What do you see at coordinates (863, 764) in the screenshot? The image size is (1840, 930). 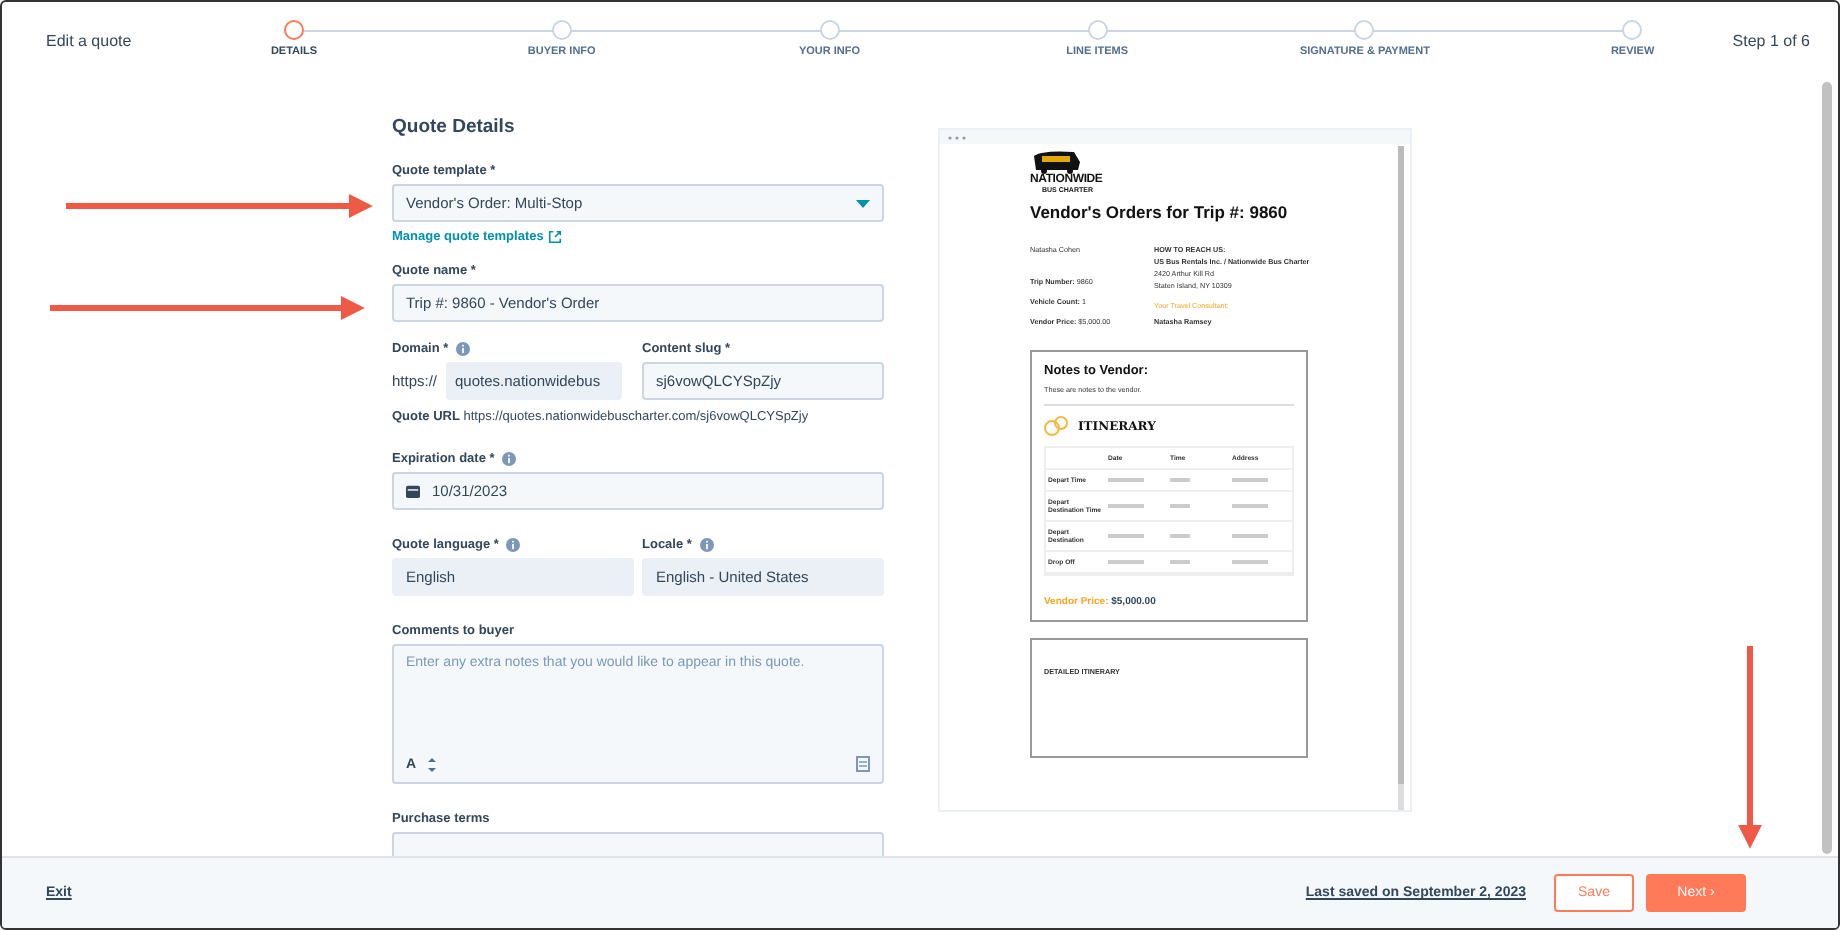 I see `snippet-icon` at bounding box center [863, 764].